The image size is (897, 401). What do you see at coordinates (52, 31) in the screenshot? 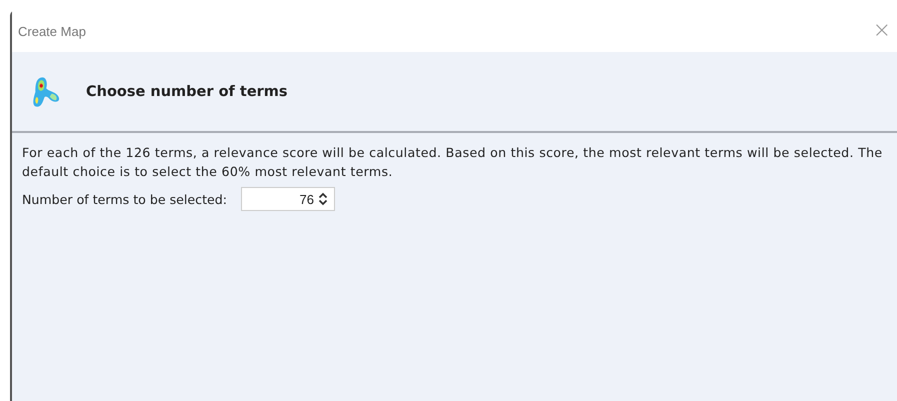
I see `window-title: Create Map` at bounding box center [52, 31].